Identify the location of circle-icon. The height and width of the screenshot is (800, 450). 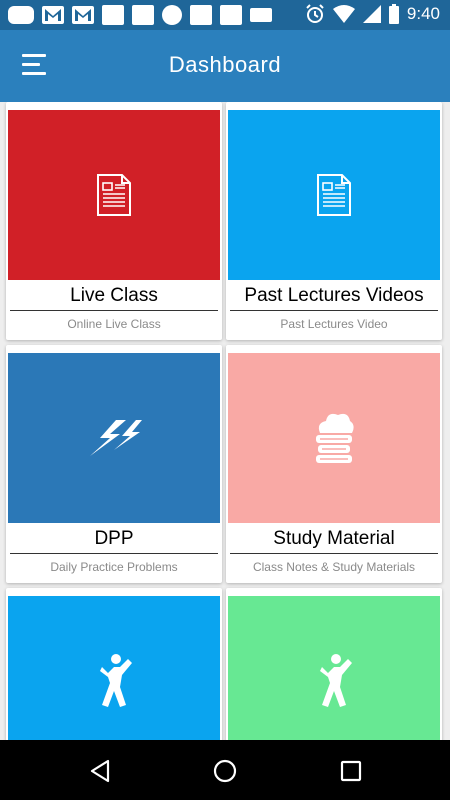
(172, 15).